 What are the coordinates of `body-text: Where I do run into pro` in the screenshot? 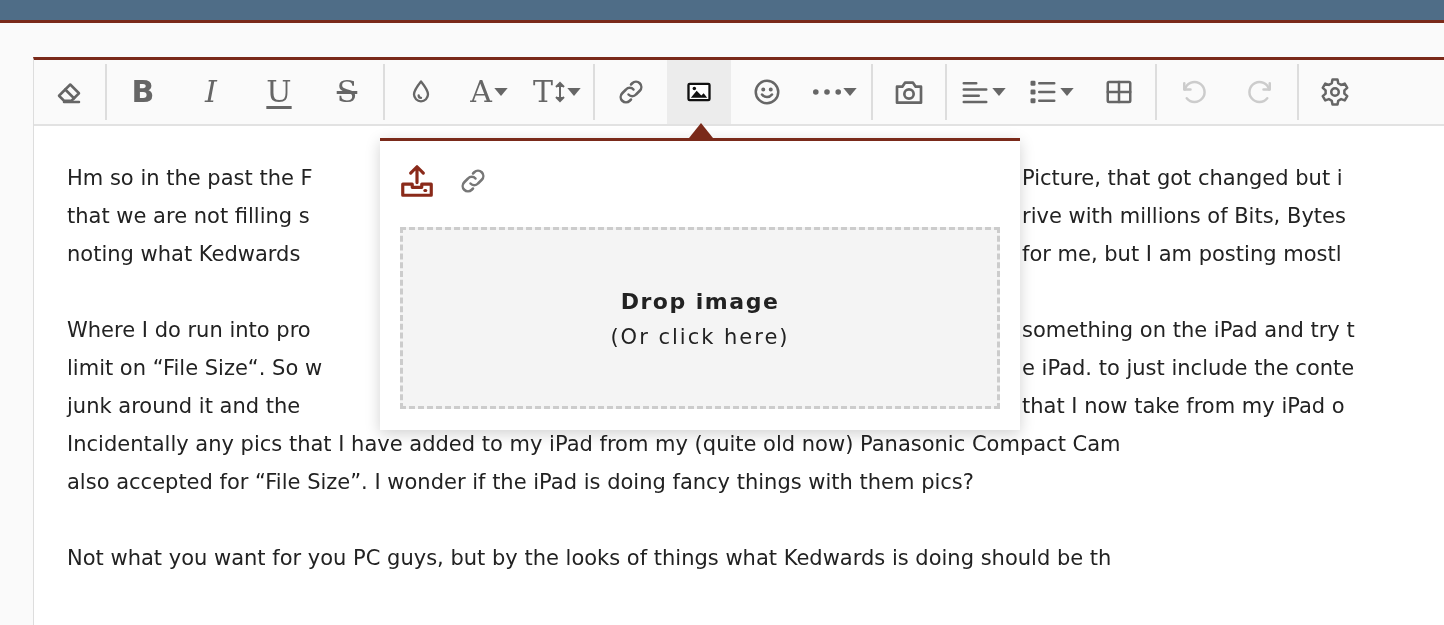 It's located at (189, 330).